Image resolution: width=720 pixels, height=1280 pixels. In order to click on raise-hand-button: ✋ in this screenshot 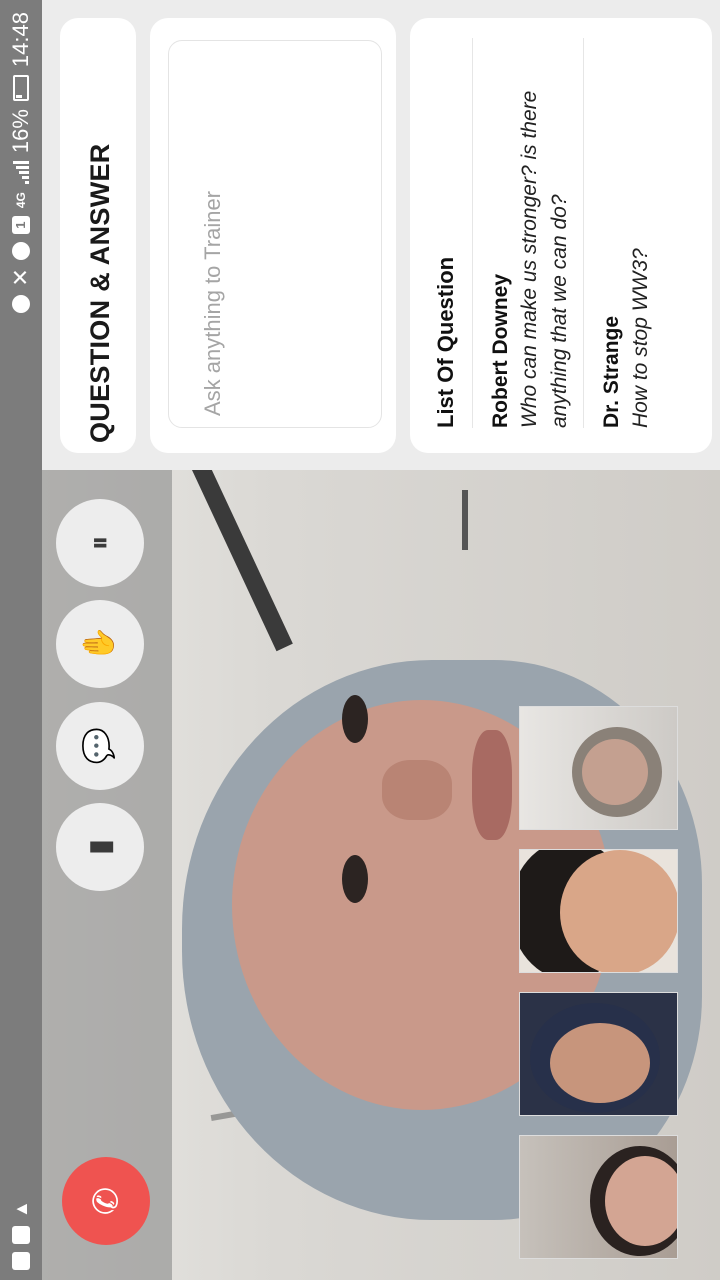, I will do `click(100, 644)`.